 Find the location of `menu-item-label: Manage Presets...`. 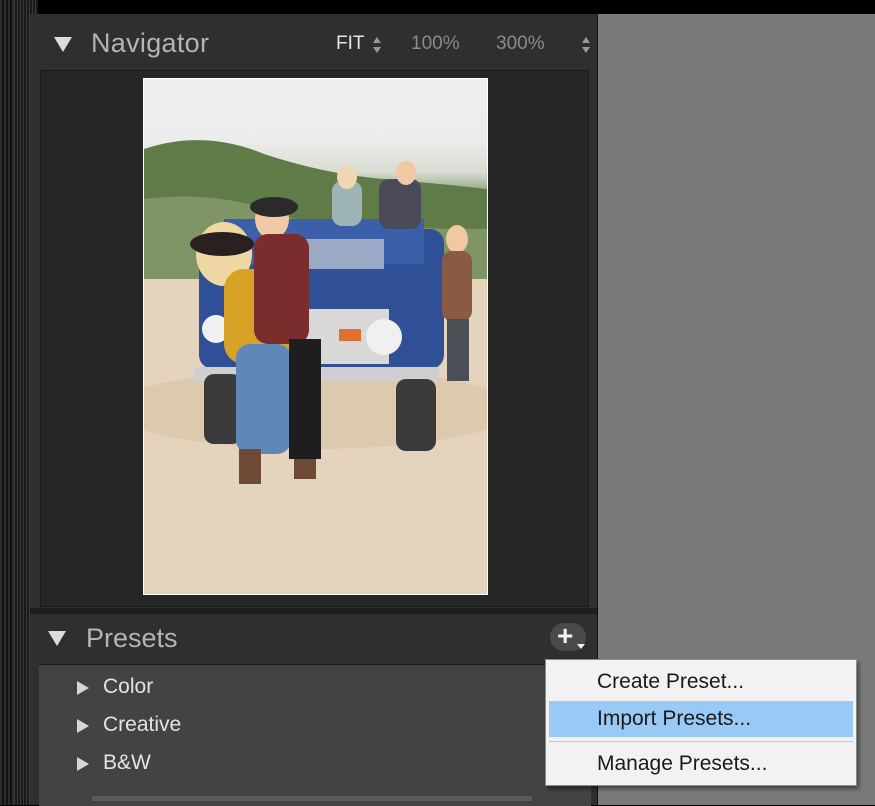

menu-item-label: Manage Presets... is located at coordinates (682, 763).